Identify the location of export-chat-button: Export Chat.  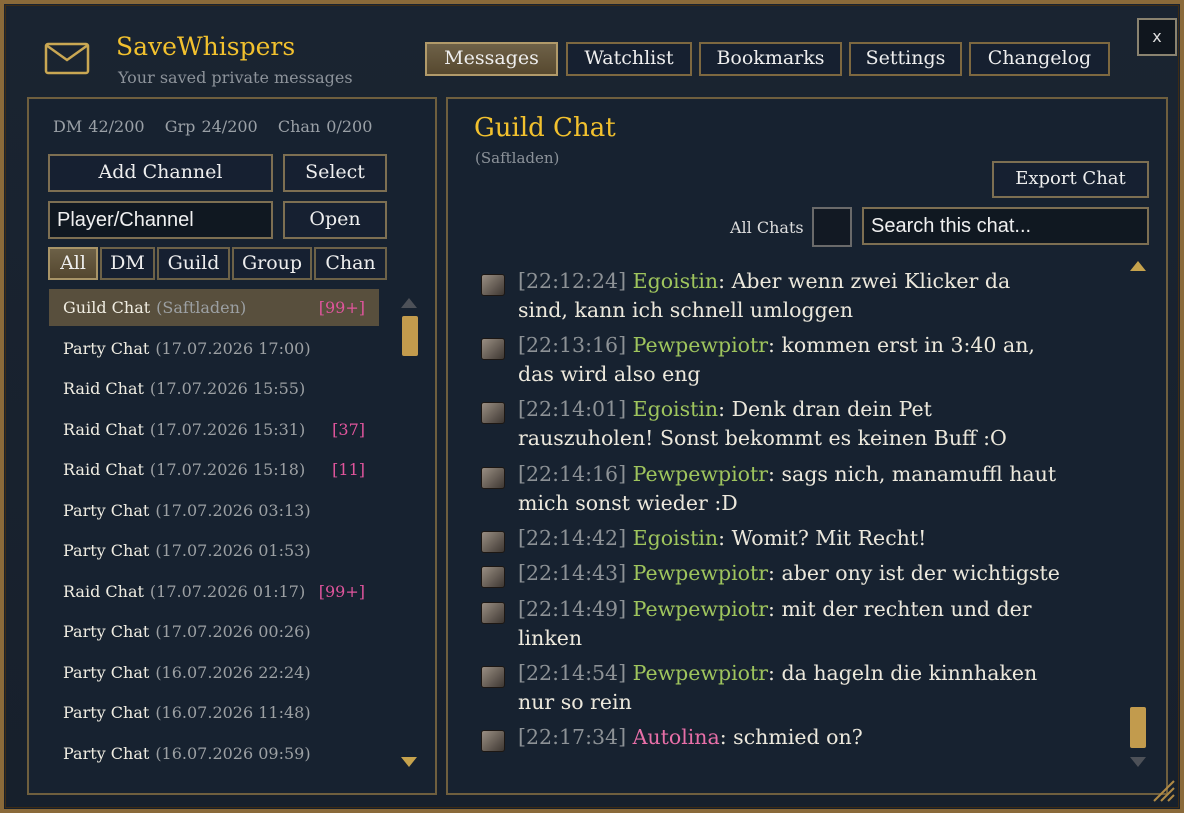
(1070, 179).